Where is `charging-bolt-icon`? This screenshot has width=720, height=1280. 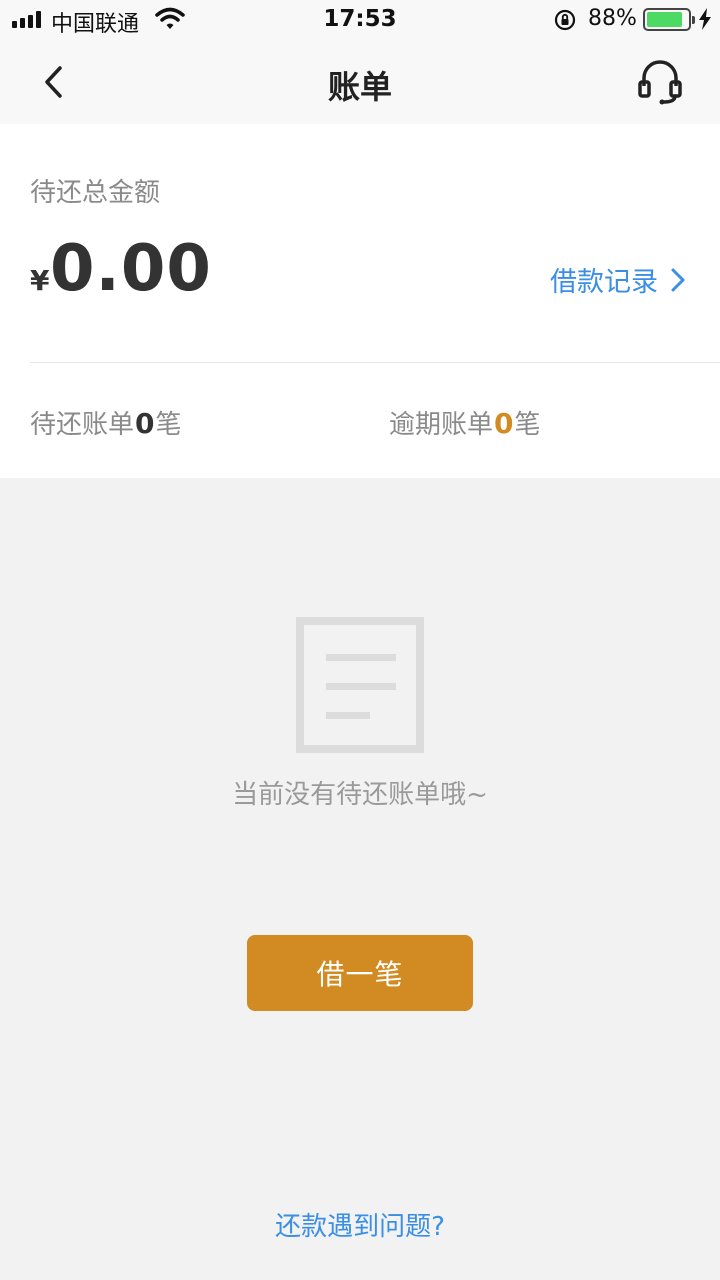
charging-bolt-icon is located at coordinates (705, 19).